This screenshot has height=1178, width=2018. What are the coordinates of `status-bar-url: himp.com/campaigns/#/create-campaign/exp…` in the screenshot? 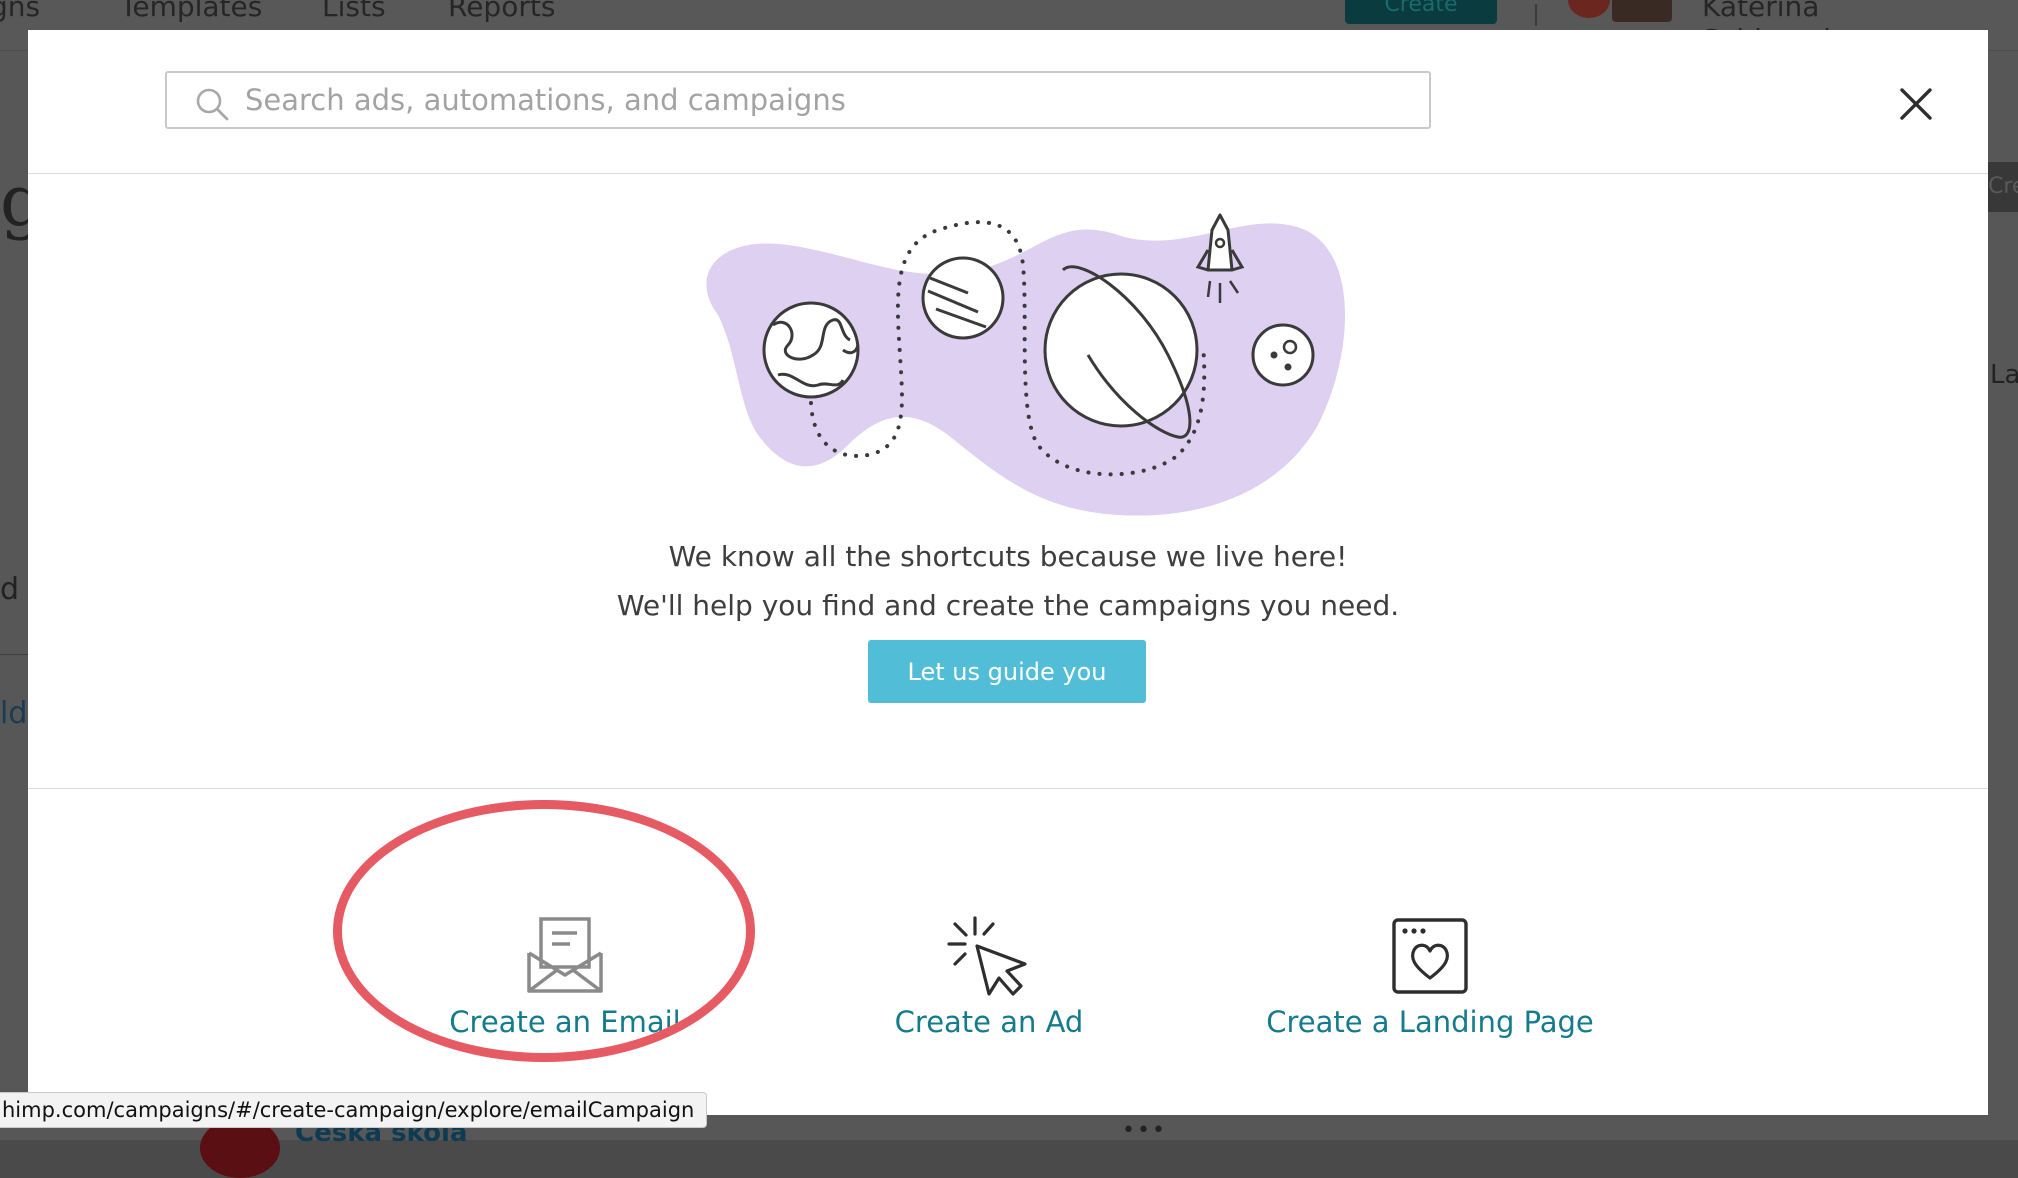 It's located at (354, 1110).